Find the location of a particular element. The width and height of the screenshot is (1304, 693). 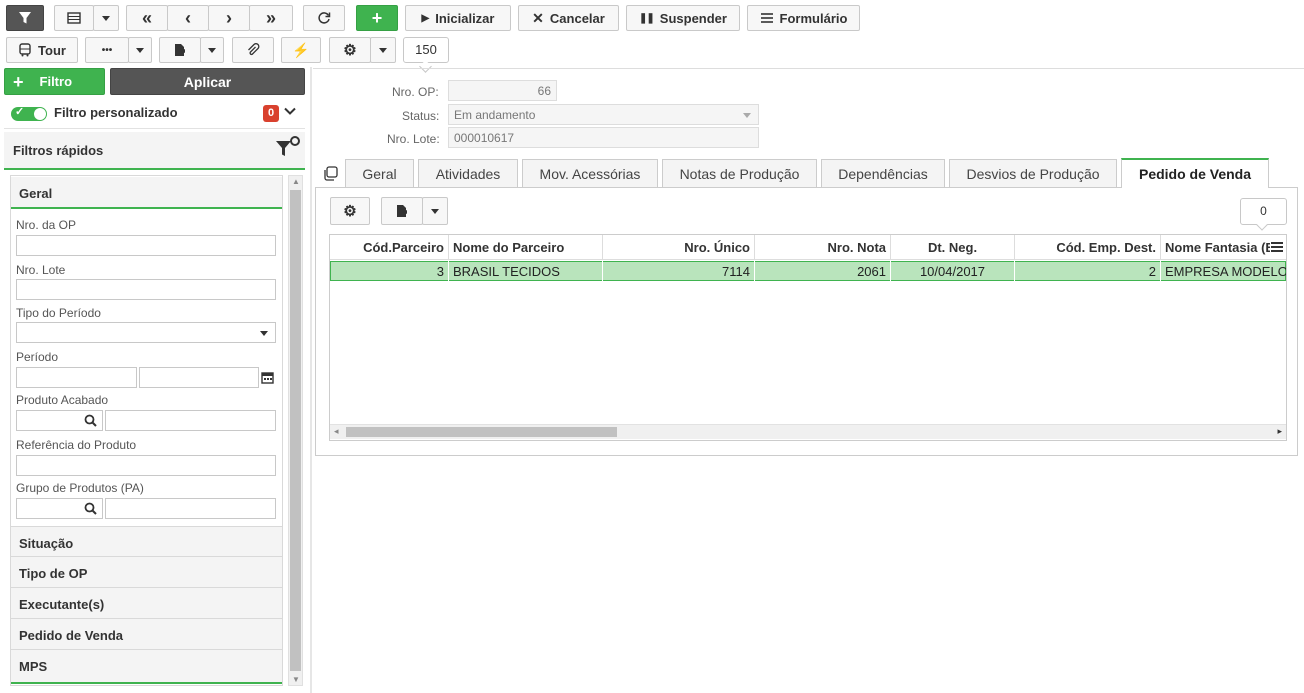

grid-scroll-thumb is located at coordinates (481, 432).